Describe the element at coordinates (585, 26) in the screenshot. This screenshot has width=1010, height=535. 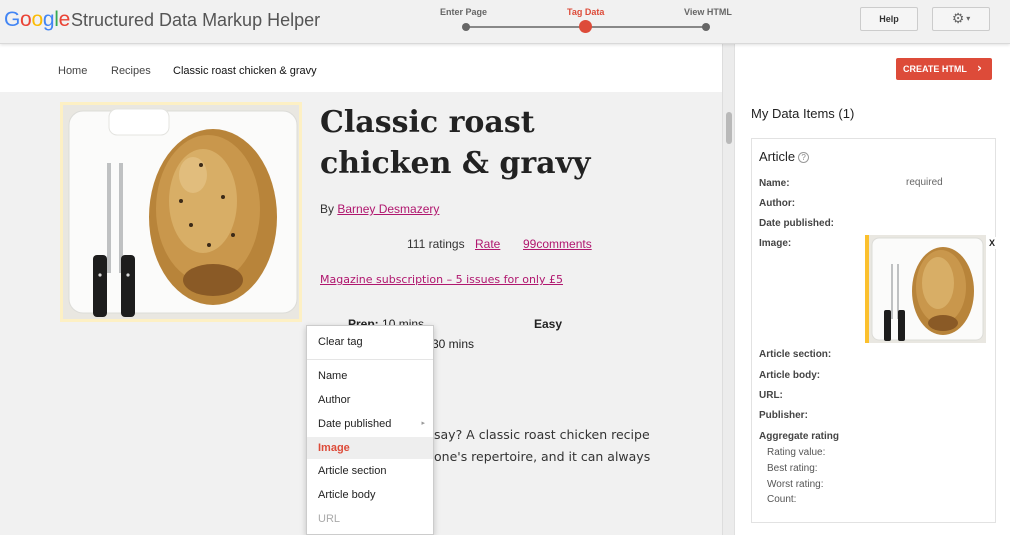
I see `step-dot-tag-data` at that location.